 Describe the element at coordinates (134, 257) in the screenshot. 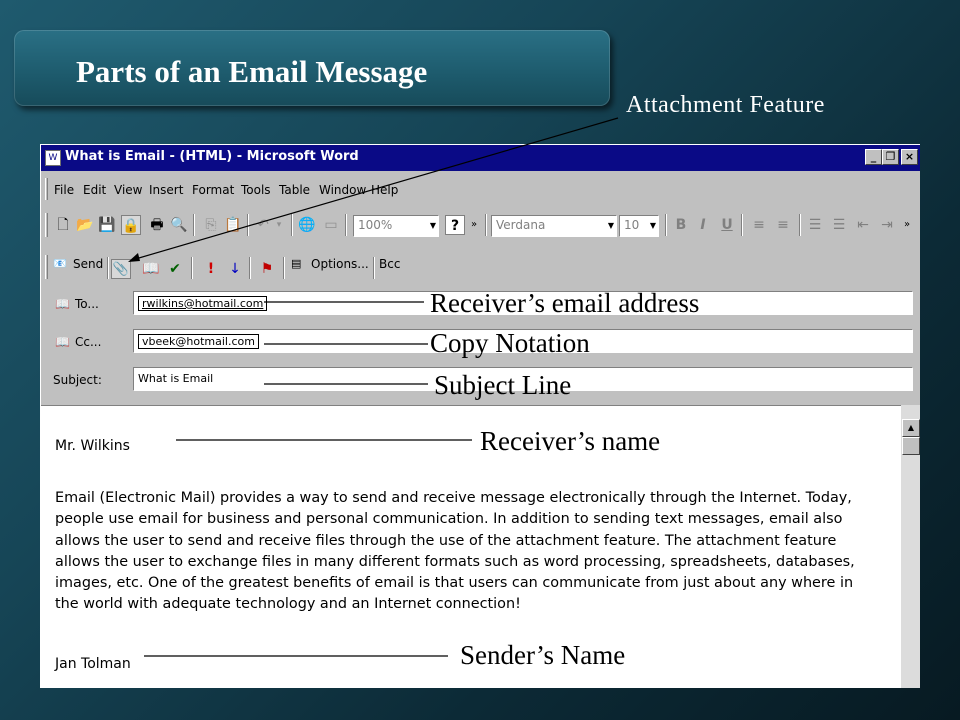

I see `attachment-pointer-arrowhead` at that location.